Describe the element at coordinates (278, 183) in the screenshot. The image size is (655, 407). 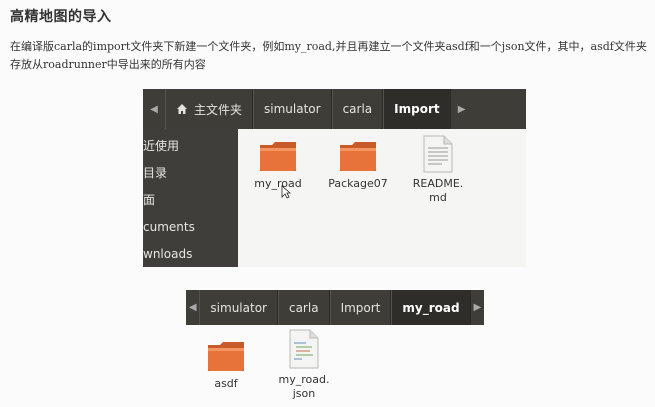
I see `file-name: my_road` at that location.